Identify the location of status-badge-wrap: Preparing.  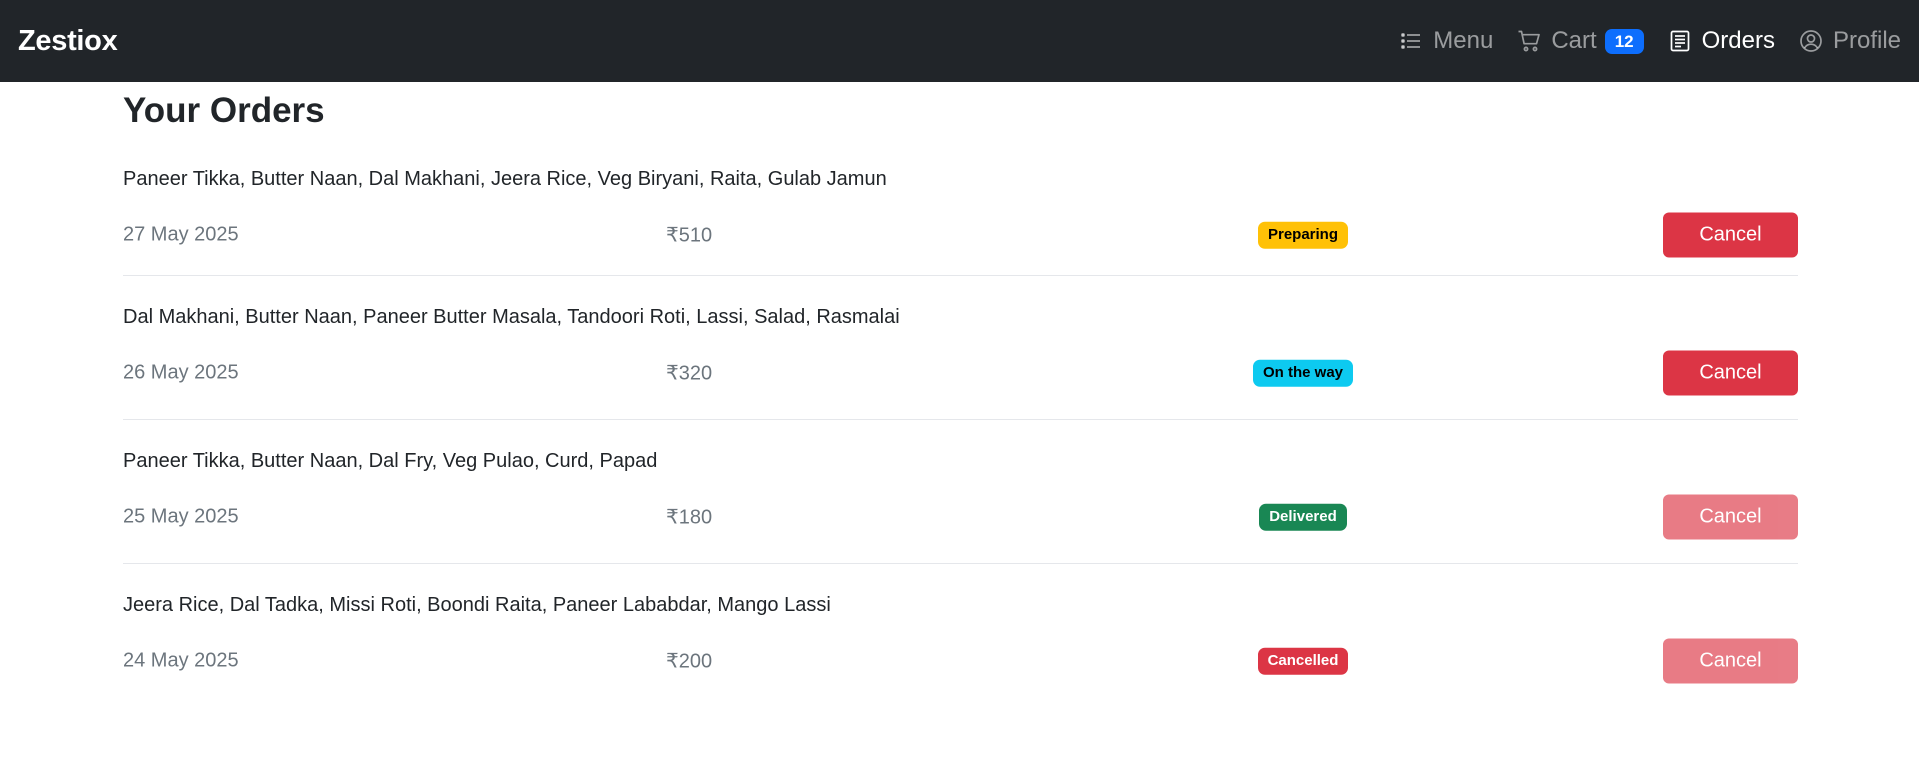
(1303, 235).